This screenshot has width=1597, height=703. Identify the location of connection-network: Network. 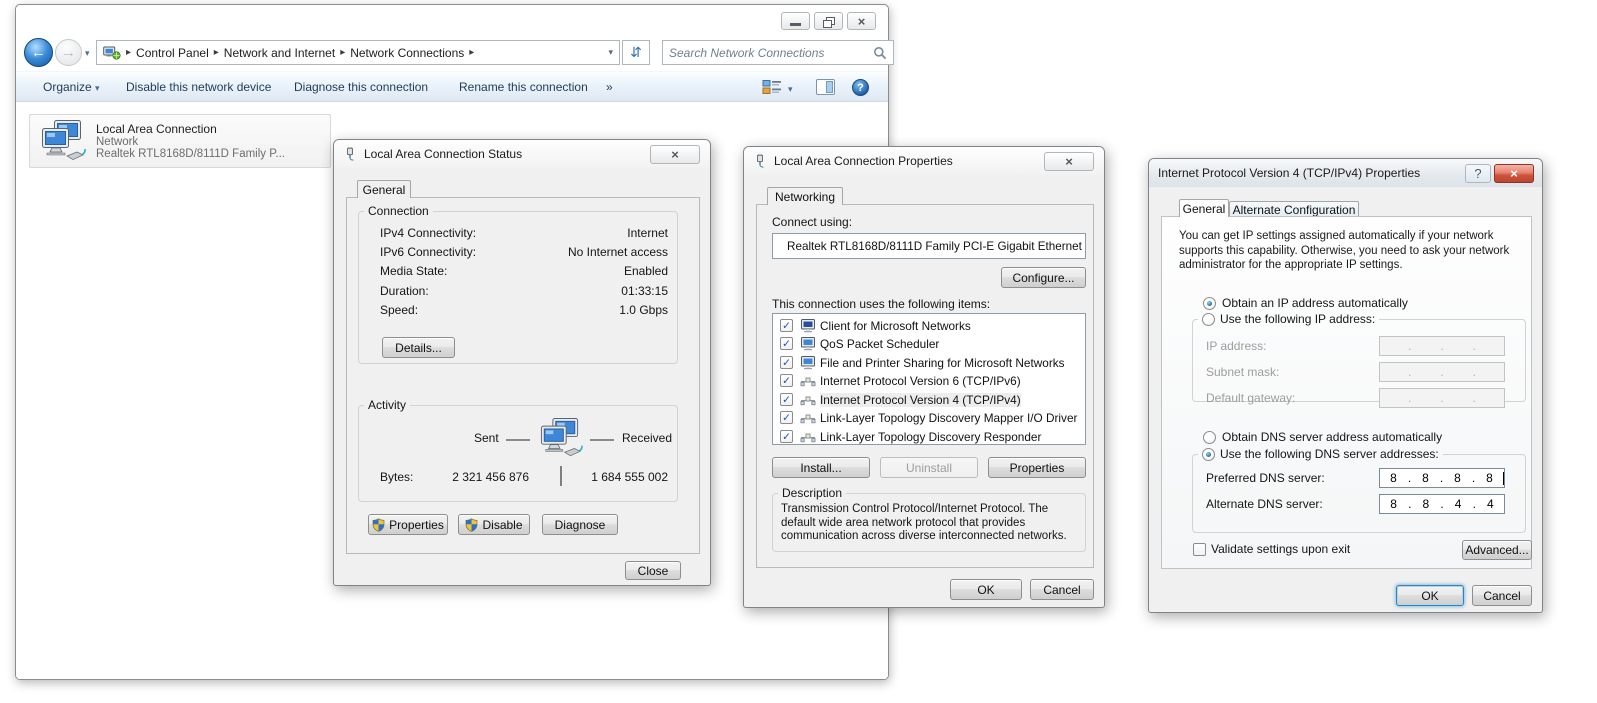
(117, 142).